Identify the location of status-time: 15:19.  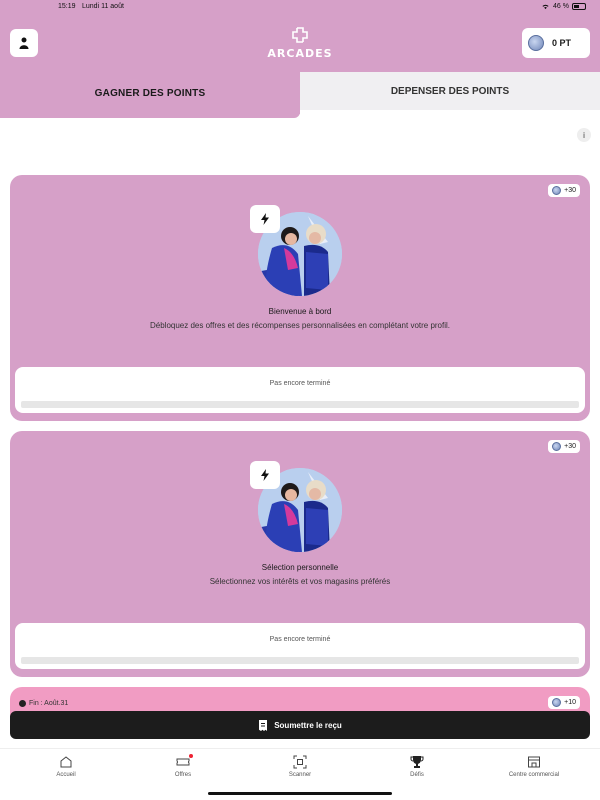
(67, 6).